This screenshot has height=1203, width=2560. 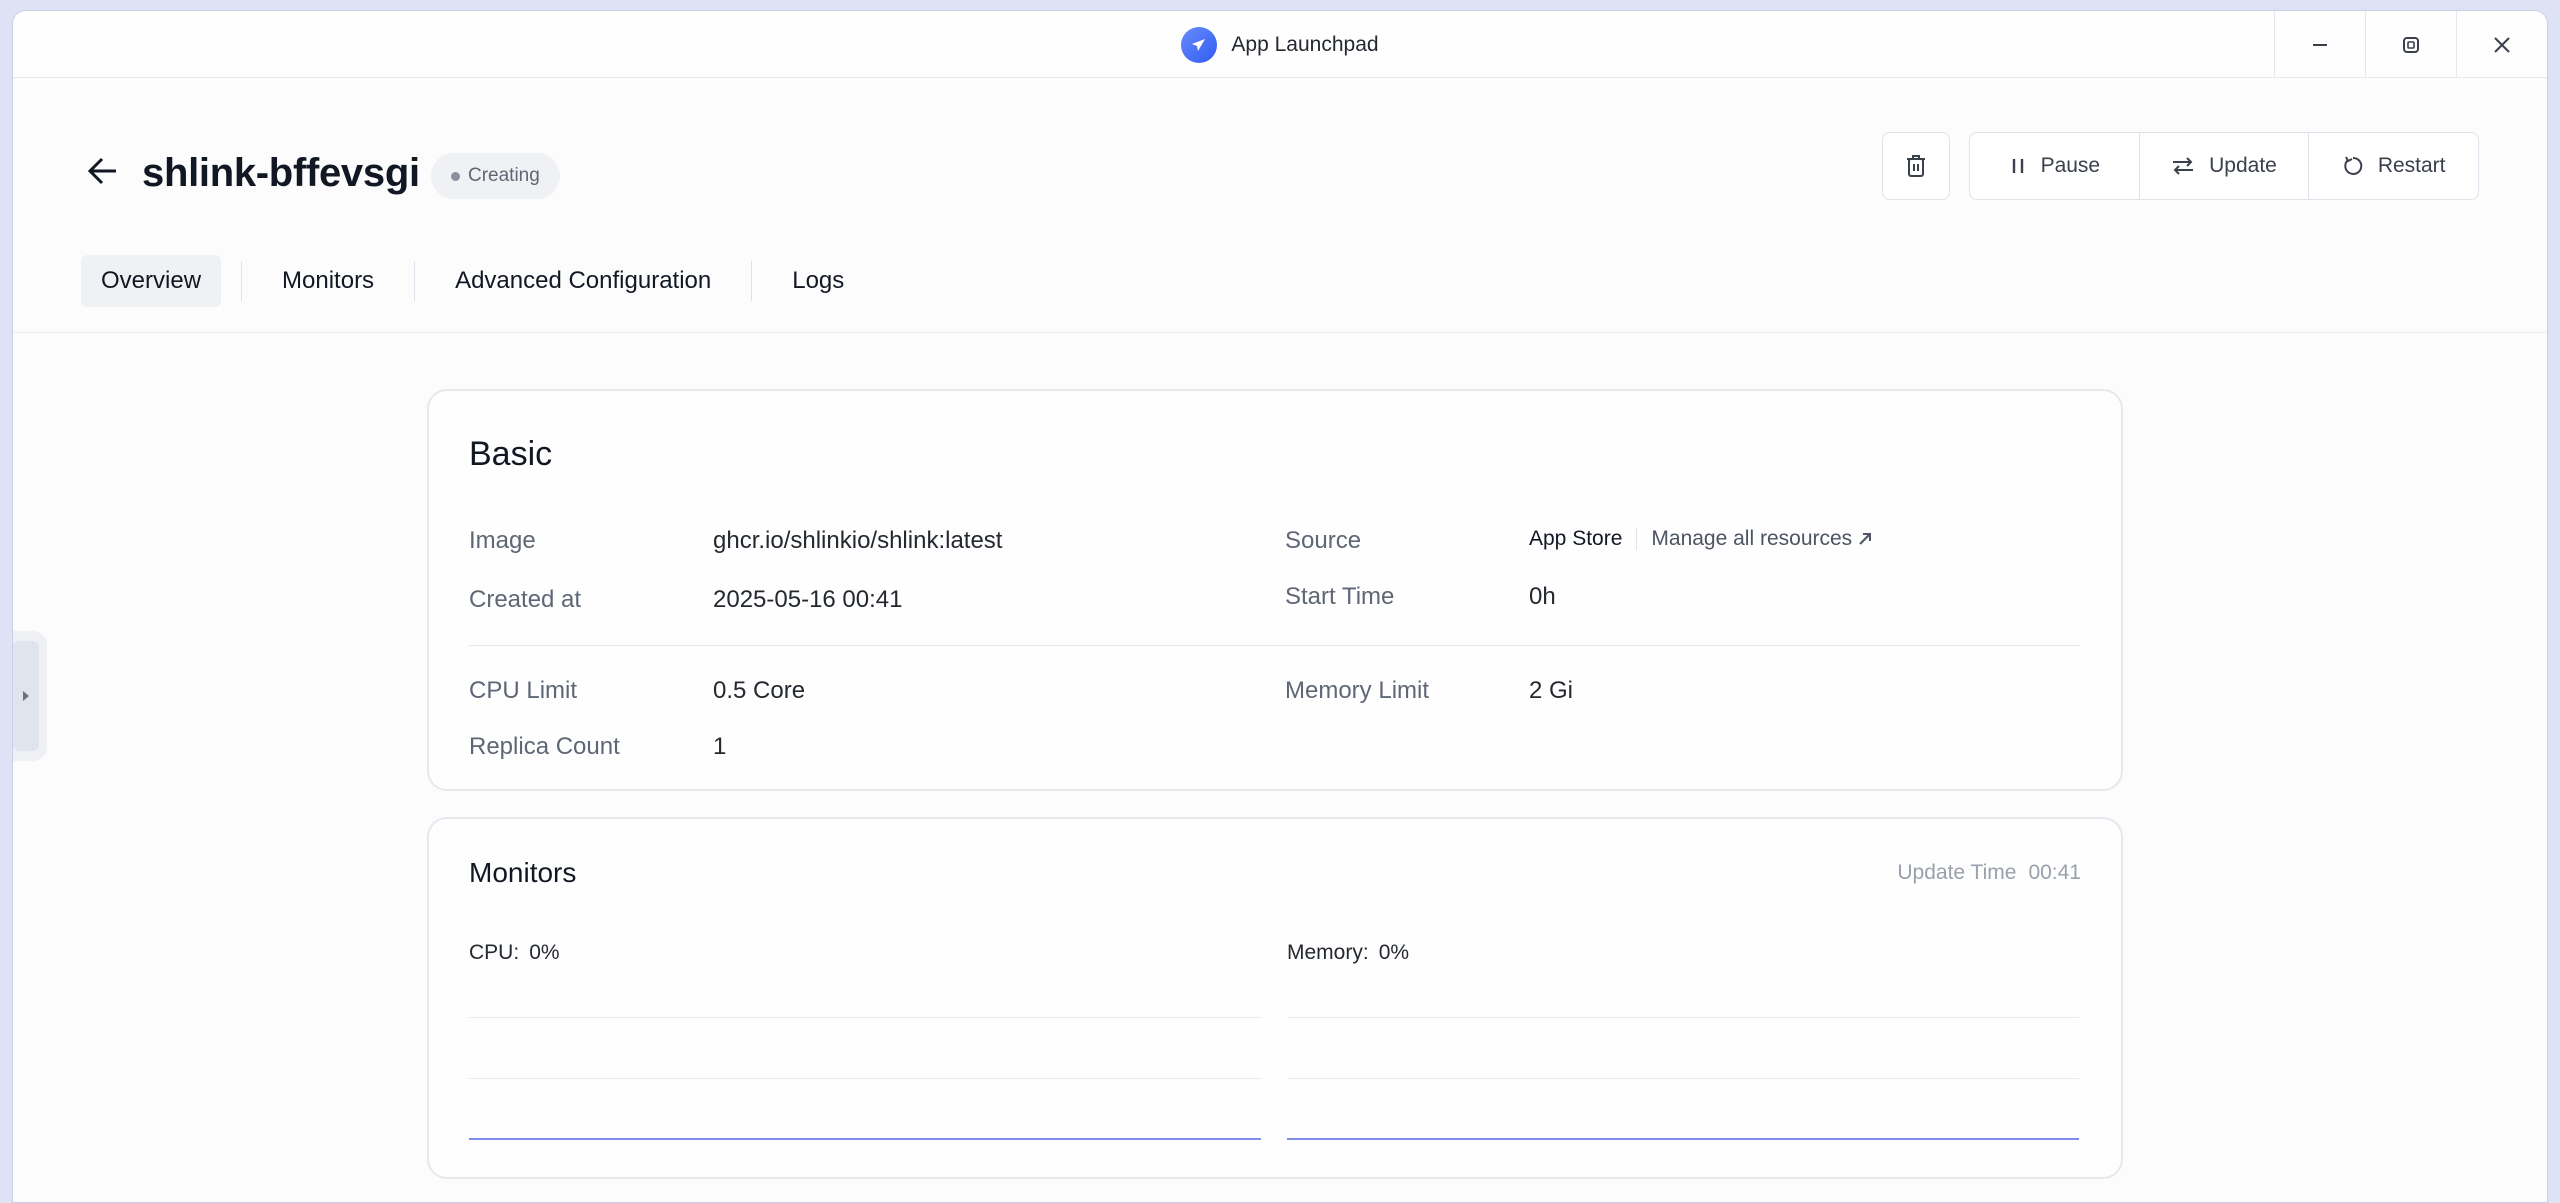 I want to click on close-button, so click(x=2501, y=44).